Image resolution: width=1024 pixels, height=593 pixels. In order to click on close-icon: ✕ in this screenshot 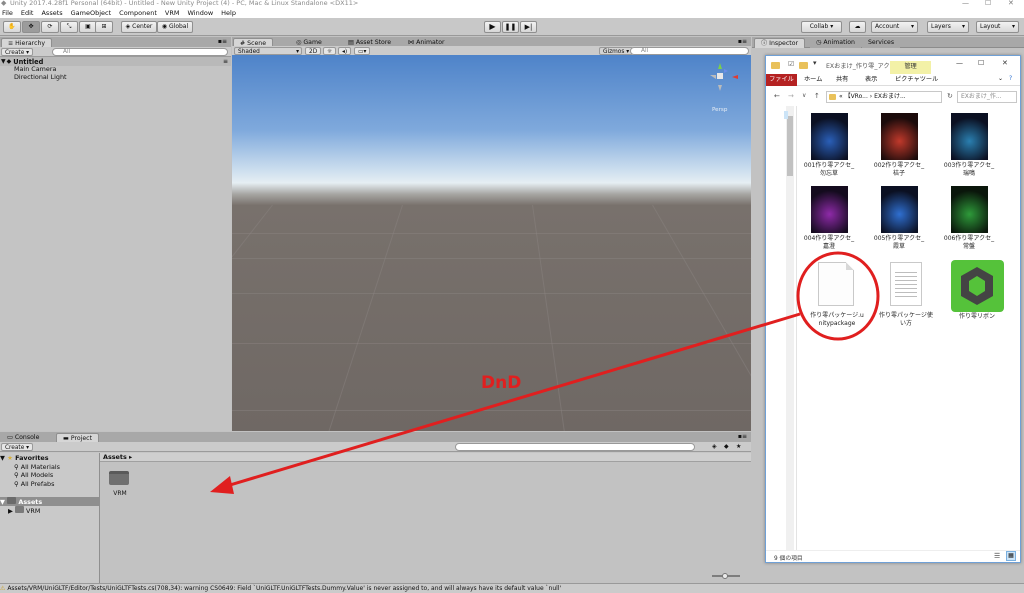, I will do `click(1011, 3)`.